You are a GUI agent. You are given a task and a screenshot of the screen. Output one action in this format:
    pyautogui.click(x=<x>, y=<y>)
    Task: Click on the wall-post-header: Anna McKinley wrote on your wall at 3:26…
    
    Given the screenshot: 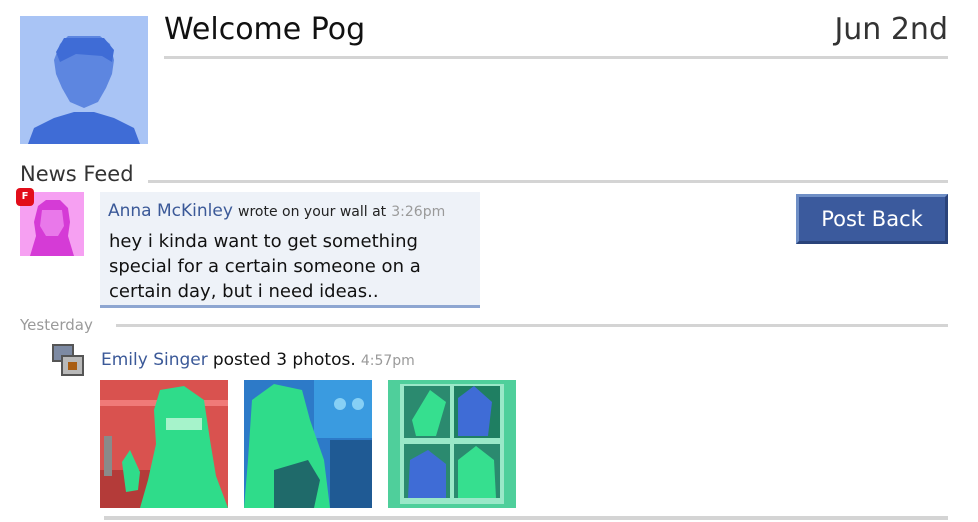 What is the action you would take?
    pyautogui.click(x=276, y=211)
    